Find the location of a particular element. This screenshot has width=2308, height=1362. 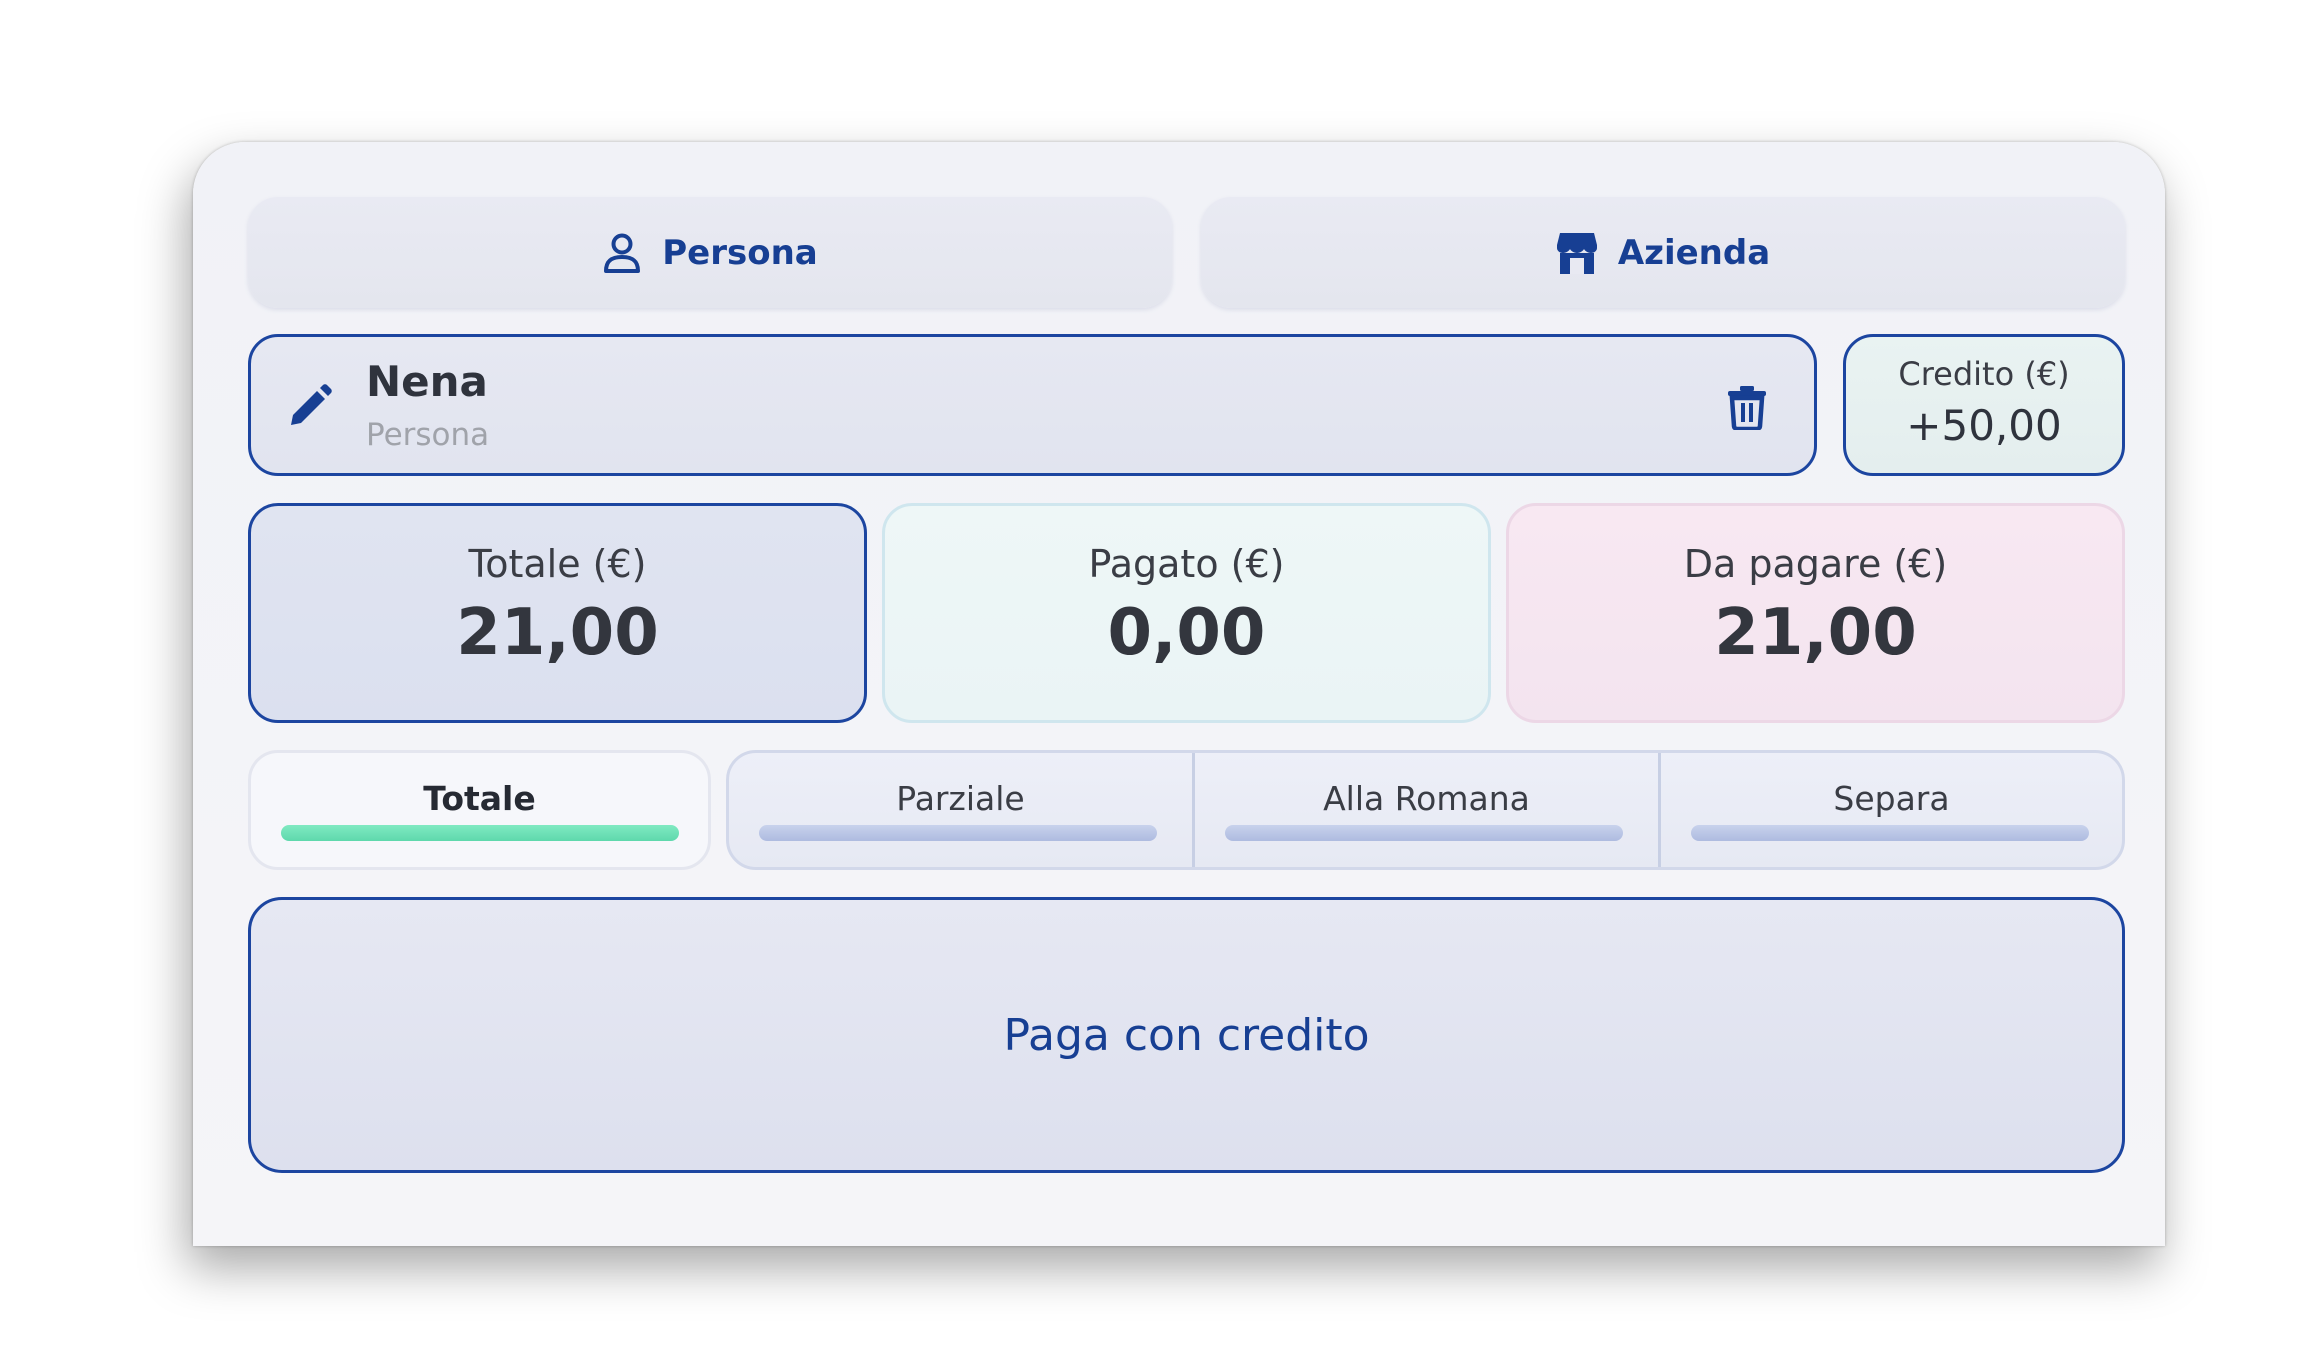

person-icon is located at coordinates (622, 253).